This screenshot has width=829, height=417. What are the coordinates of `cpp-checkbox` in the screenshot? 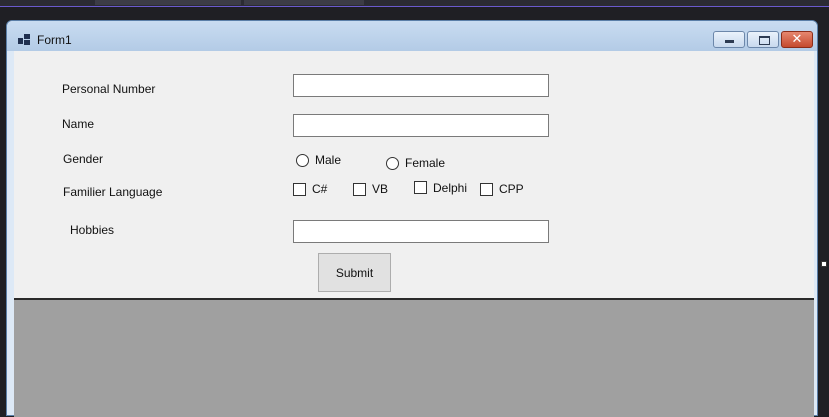 It's located at (486, 189).